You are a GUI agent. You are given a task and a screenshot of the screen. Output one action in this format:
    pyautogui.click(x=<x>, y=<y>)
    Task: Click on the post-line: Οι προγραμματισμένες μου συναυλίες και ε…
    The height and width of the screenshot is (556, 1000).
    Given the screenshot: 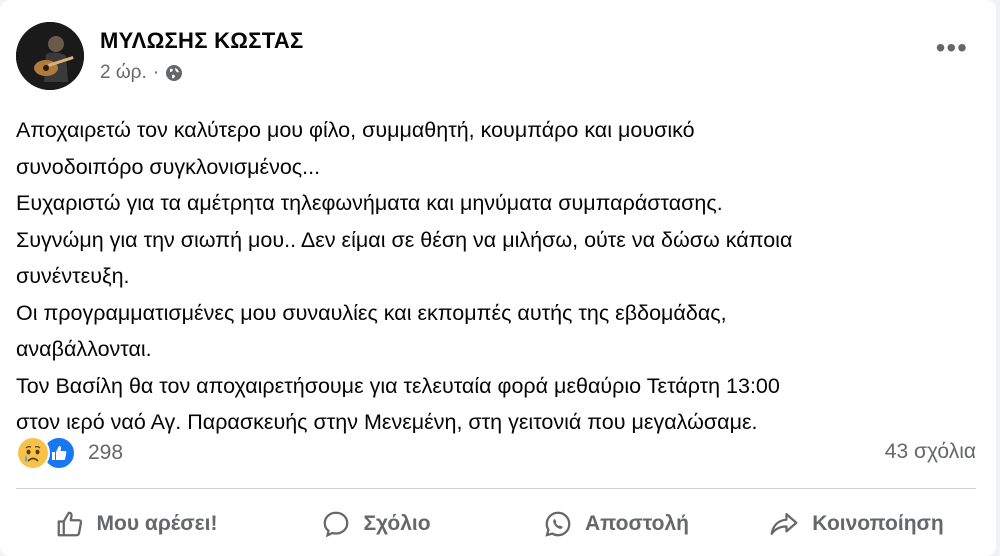 What is the action you would take?
    pyautogui.click(x=371, y=312)
    